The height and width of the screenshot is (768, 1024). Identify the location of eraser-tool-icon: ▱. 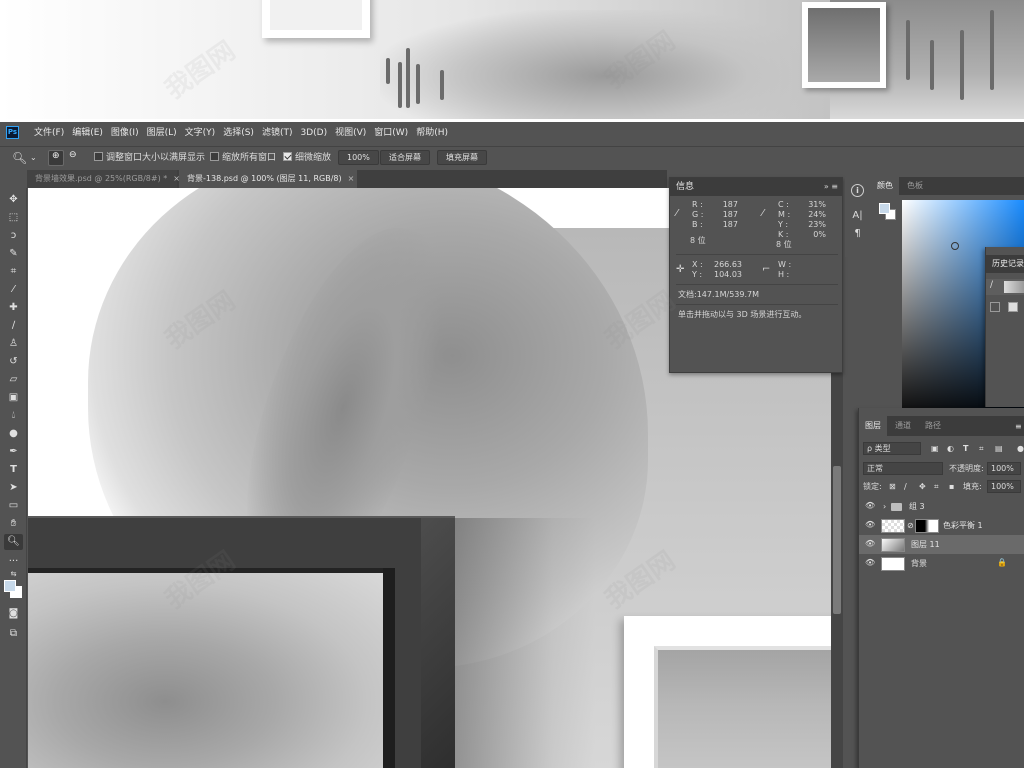
(13, 380).